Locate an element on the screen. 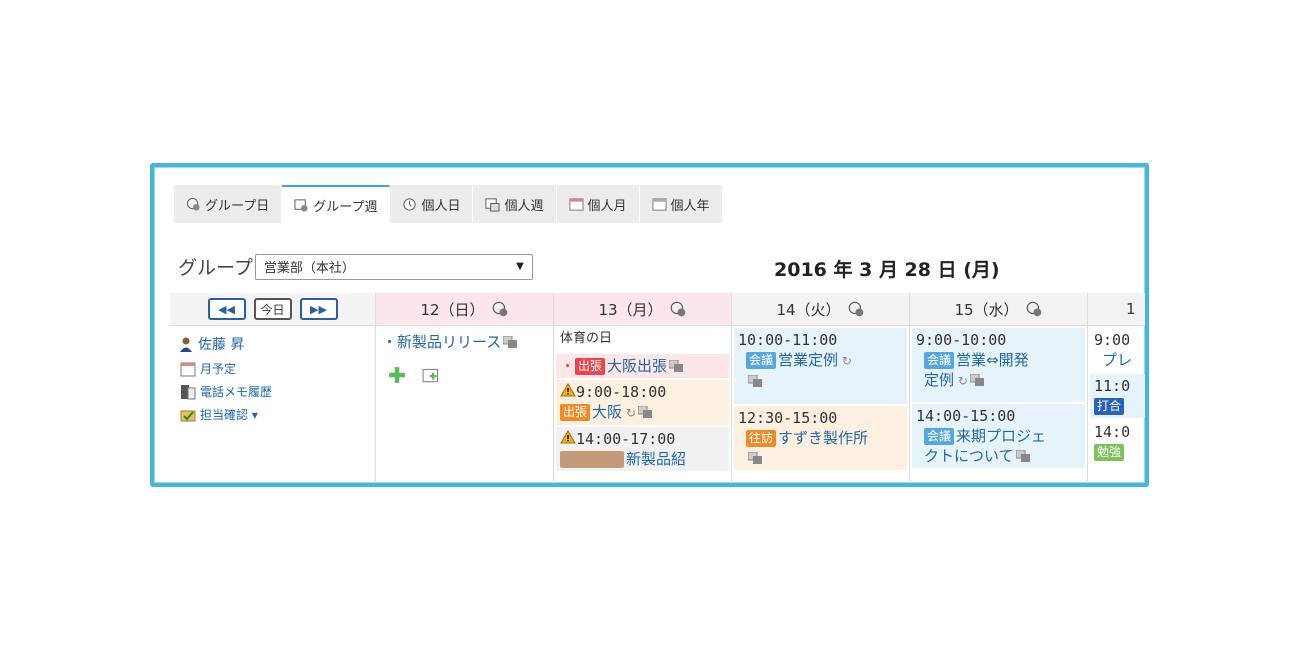  group-selector: グループ 営業部（本社） ▼ is located at coordinates (355, 266).